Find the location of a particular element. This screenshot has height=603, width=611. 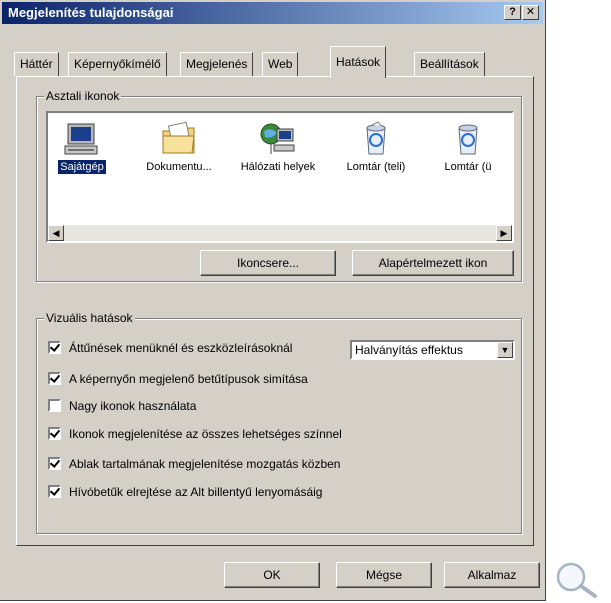

ok-button: OK is located at coordinates (272, 575).